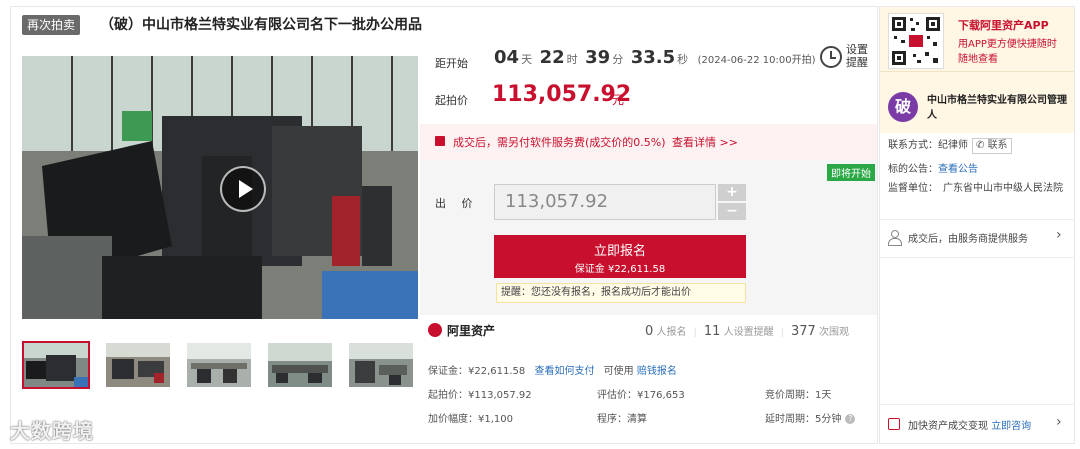 The width and height of the screenshot is (1080, 449). What do you see at coordinates (1011, 426) in the screenshot?
I see `consult-link: 立即咨询` at bounding box center [1011, 426].